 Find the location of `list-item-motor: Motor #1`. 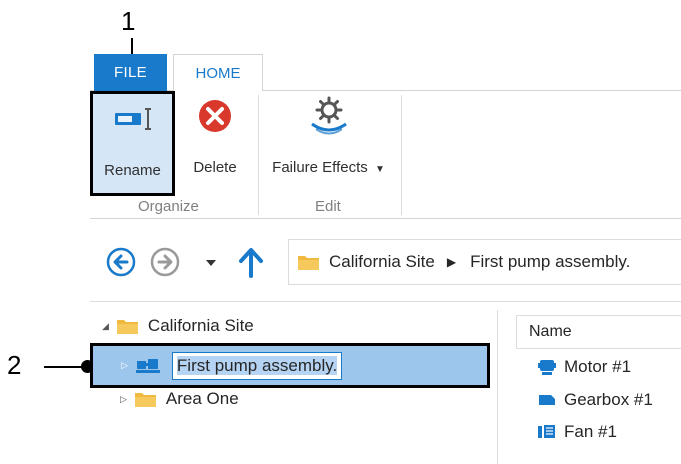

list-item-motor: Motor #1 is located at coordinates (583, 367).